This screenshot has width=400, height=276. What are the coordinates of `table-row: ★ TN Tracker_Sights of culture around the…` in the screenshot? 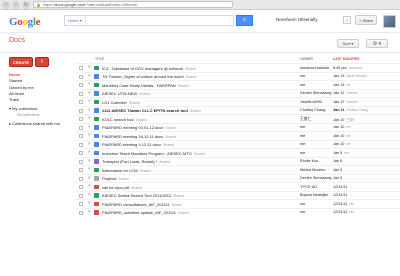 It's located at (237, 76).